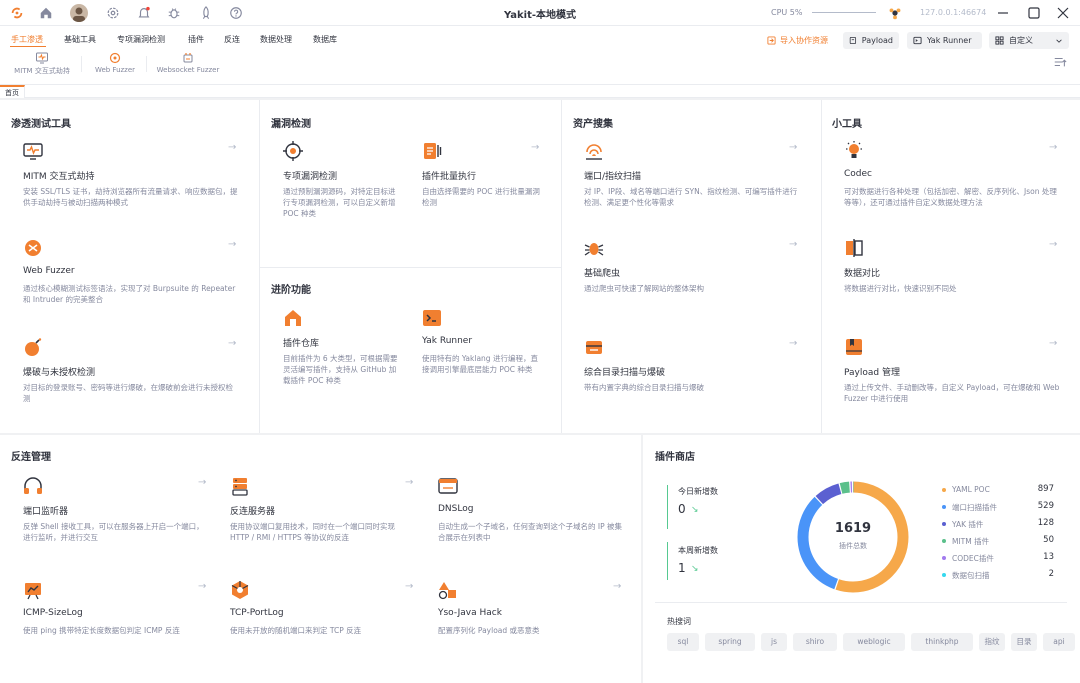 This screenshot has height=683, width=1080. Describe the element at coordinates (1059, 642) in the screenshot. I see `hot-search-tag: api` at that location.